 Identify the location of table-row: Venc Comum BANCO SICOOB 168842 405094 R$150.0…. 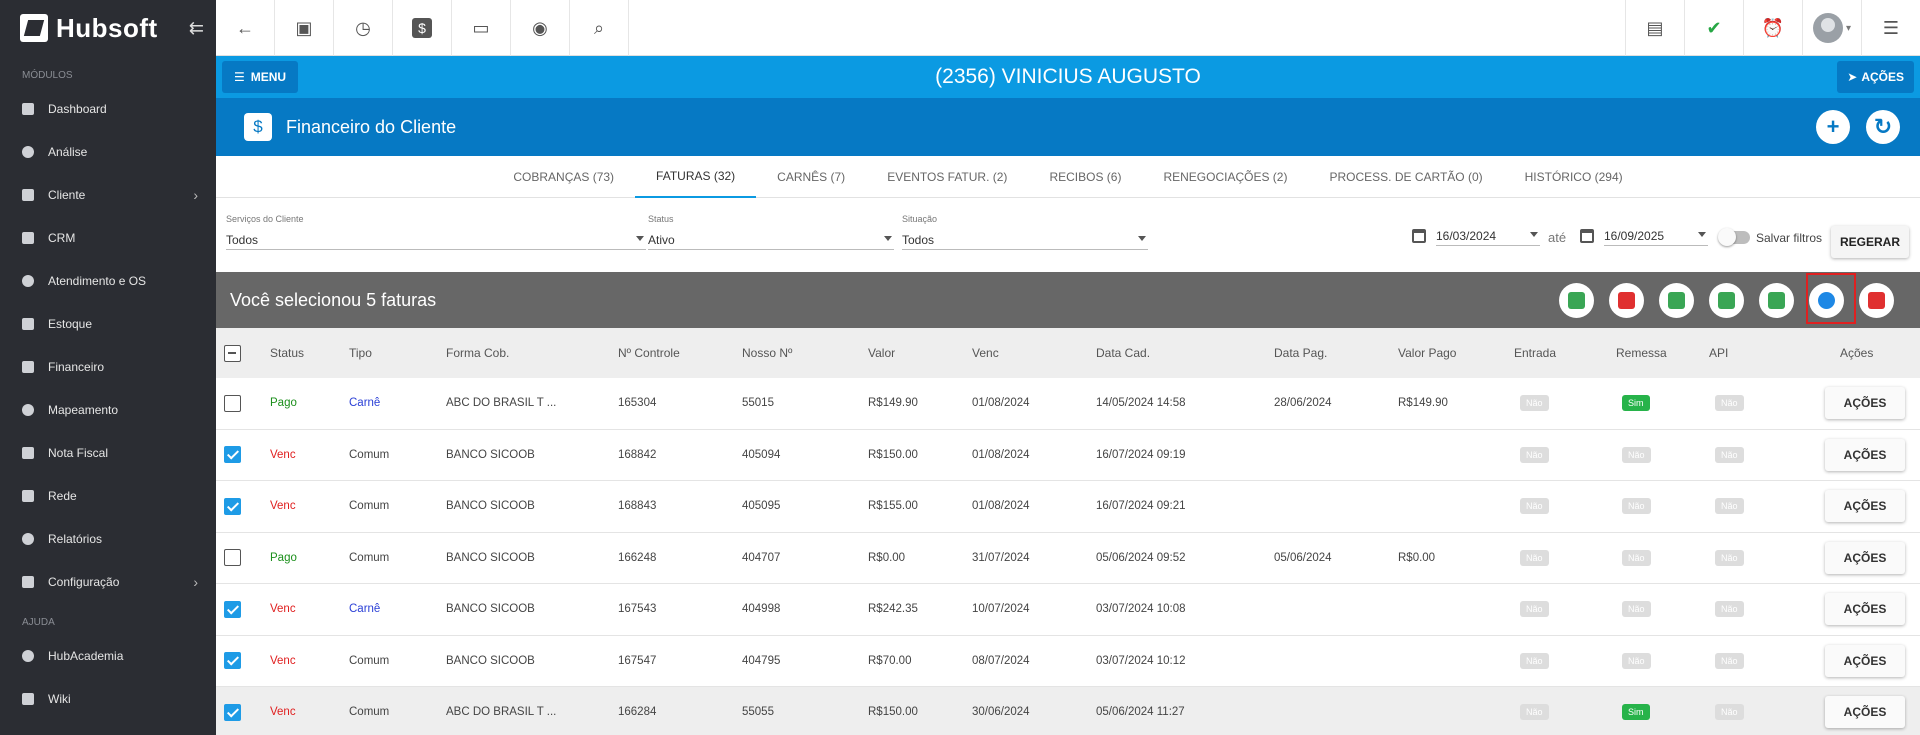
(1068, 455).